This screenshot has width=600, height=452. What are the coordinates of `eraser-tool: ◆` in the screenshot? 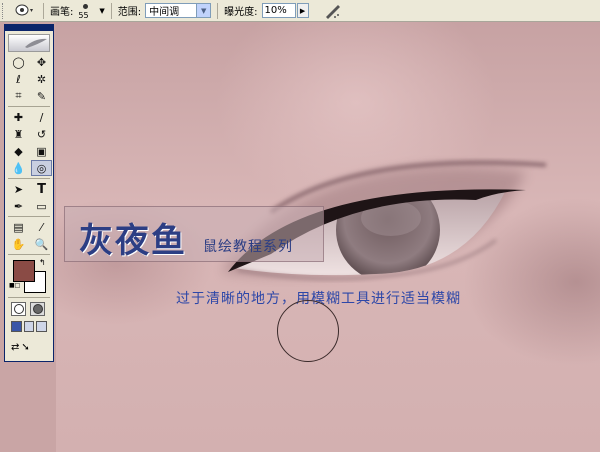 It's located at (18, 151).